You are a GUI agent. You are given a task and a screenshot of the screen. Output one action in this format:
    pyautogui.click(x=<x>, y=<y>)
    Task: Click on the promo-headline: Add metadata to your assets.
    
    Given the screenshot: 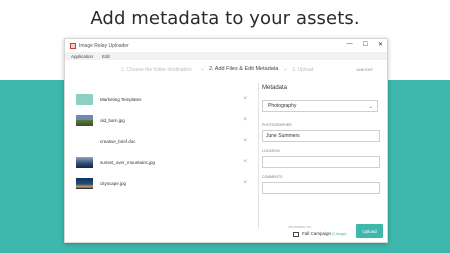 What is the action you would take?
    pyautogui.click(x=225, y=18)
    